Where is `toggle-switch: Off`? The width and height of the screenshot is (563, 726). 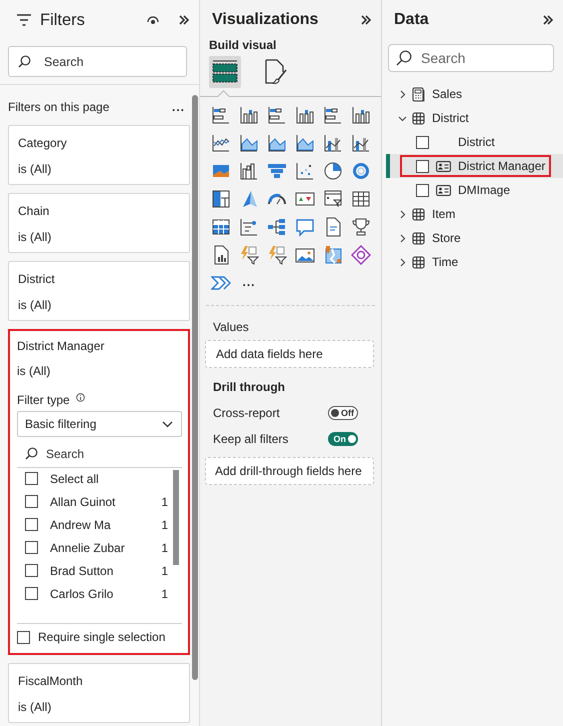 toggle-switch: Off is located at coordinates (343, 413).